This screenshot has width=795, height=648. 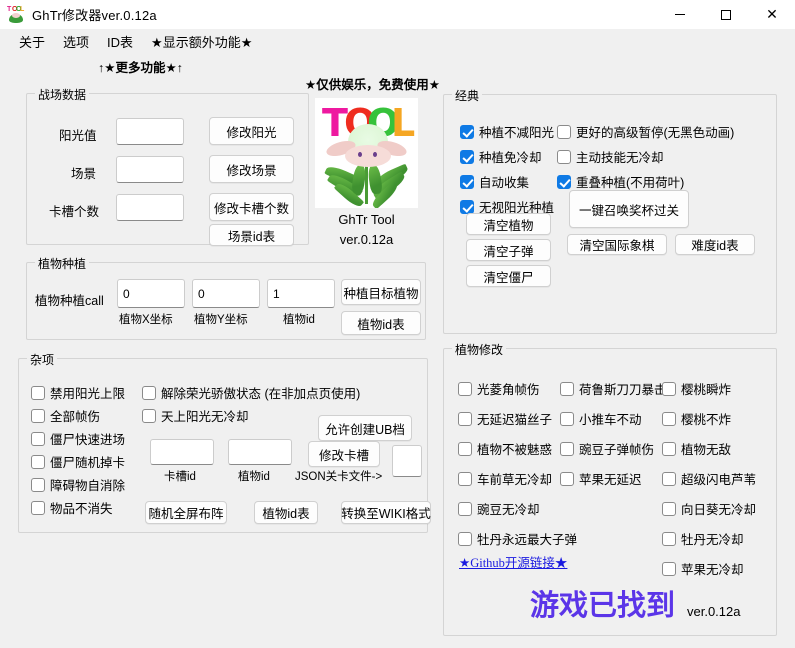 What do you see at coordinates (76, 41) in the screenshot?
I see `menu-options: 选项` at bounding box center [76, 41].